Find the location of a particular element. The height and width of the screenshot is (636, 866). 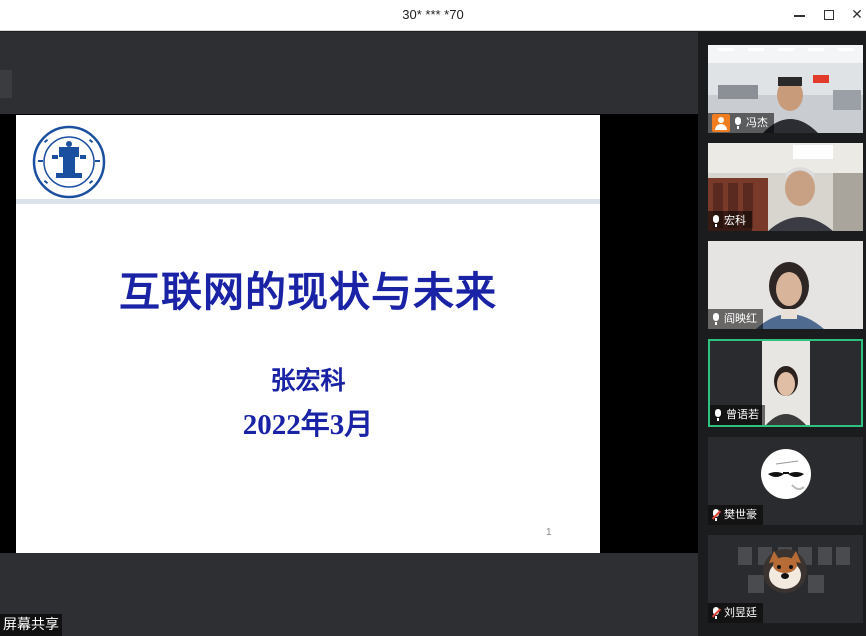

participant-tile: 宏科 is located at coordinates (785, 187).